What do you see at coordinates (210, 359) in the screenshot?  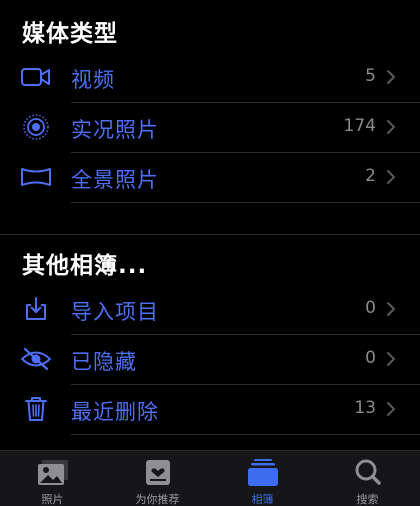 I see `row-hidden: 已隐藏 0` at bounding box center [210, 359].